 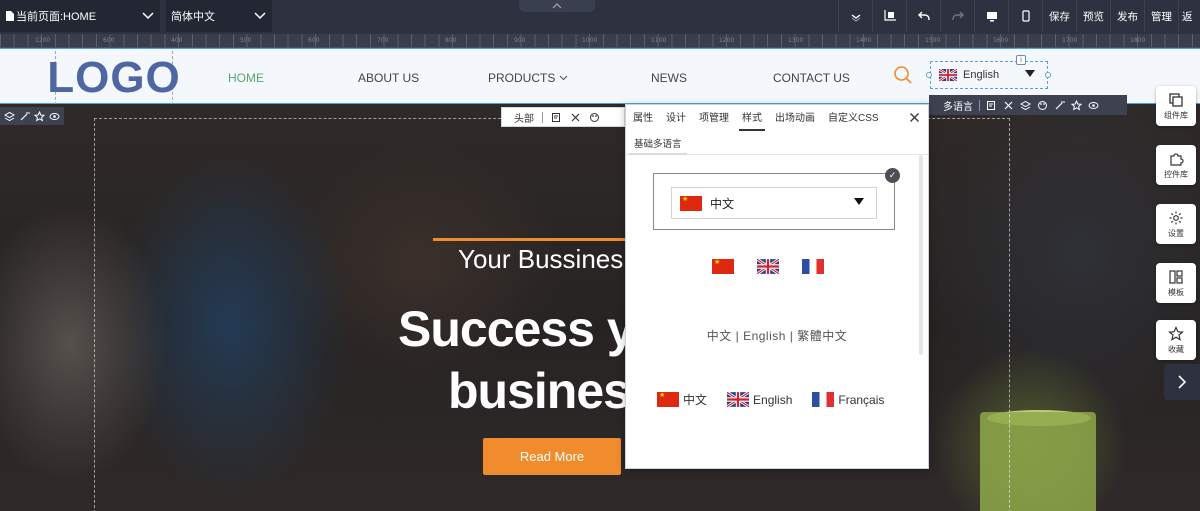 I want to click on collapse-topbar-tab, so click(x=557, y=6).